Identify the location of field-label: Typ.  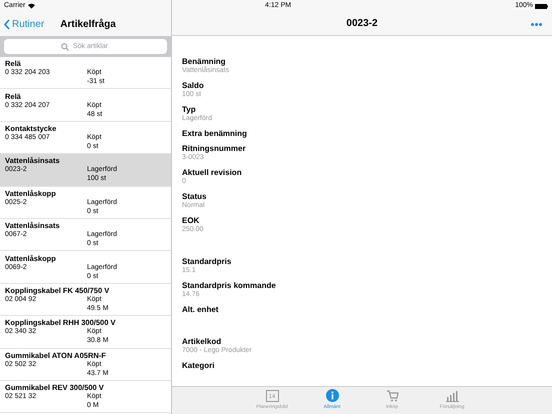
(189, 109).